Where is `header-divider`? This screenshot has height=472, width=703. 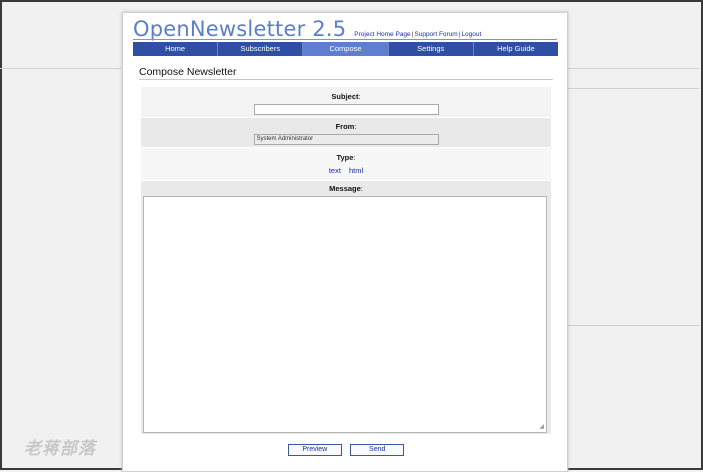
header-divider is located at coordinates (345, 39).